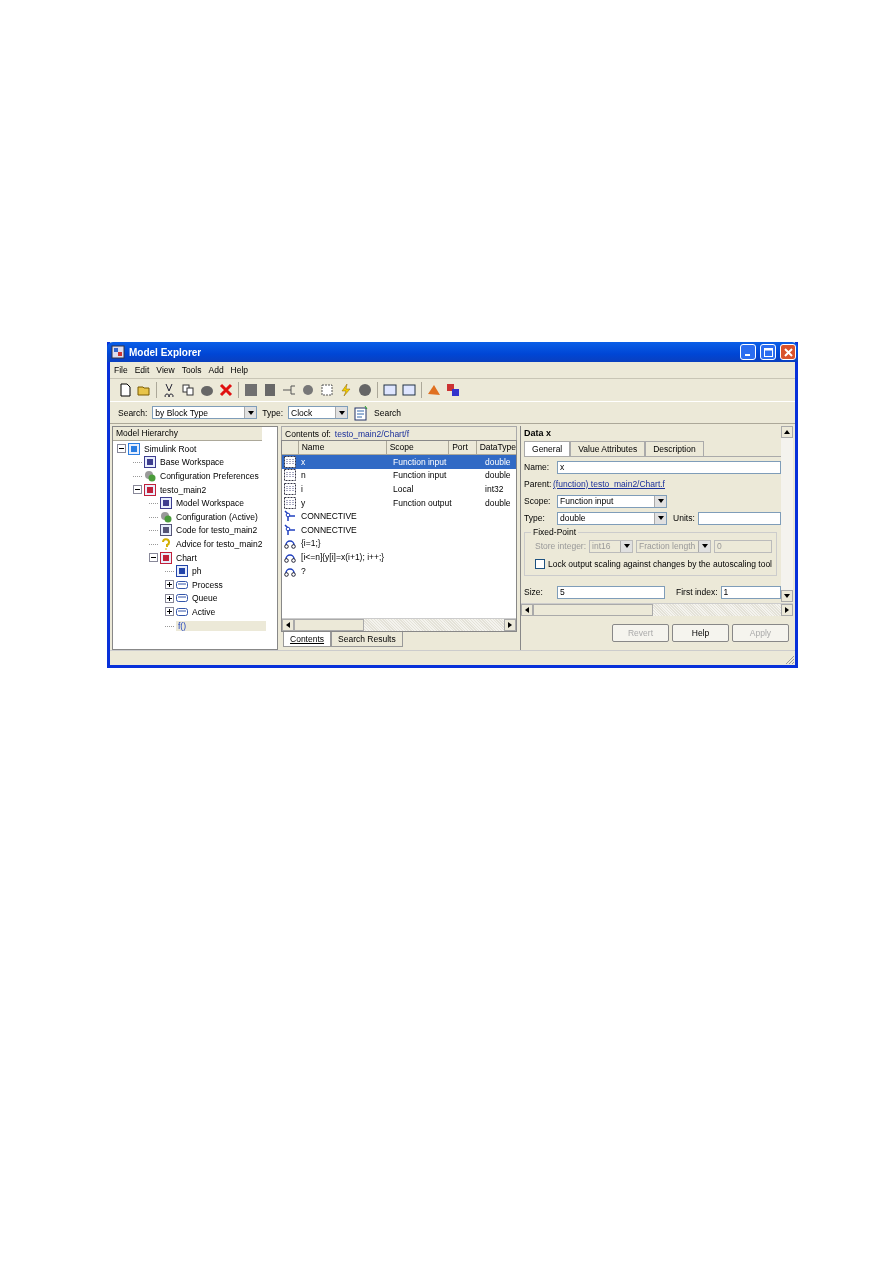 This screenshot has width=893, height=1263. What do you see at coordinates (239, 370) in the screenshot?
I see `menu-item: Help` at bounding box center [239, 370].